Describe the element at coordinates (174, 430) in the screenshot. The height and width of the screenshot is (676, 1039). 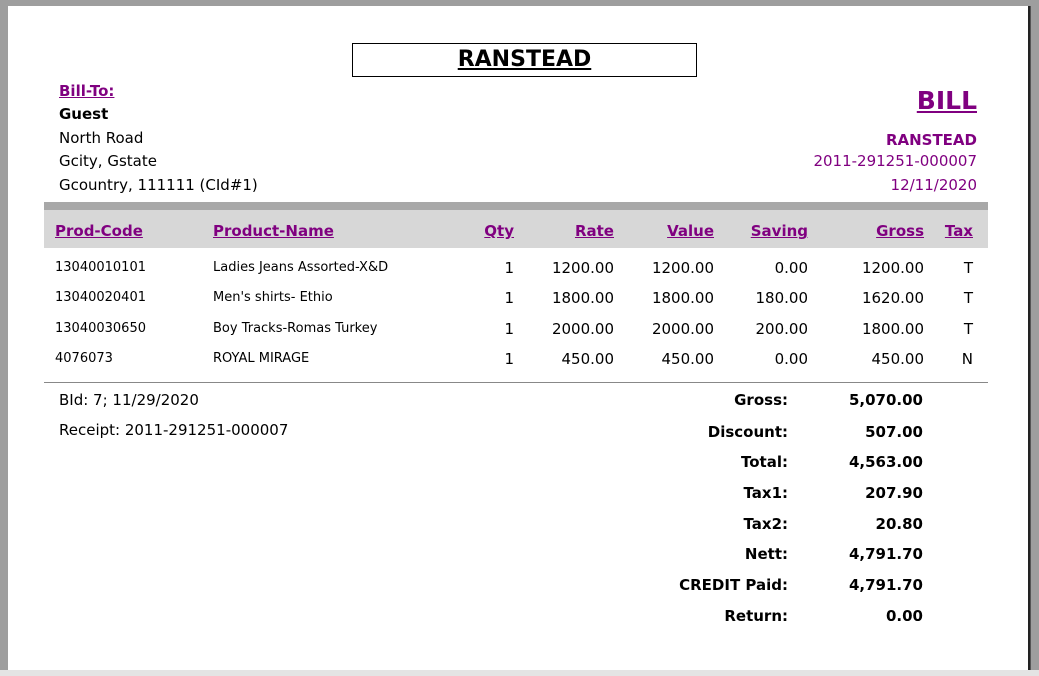
I see `receipt-info: Receipt: 2011-291251-000007` at that location.